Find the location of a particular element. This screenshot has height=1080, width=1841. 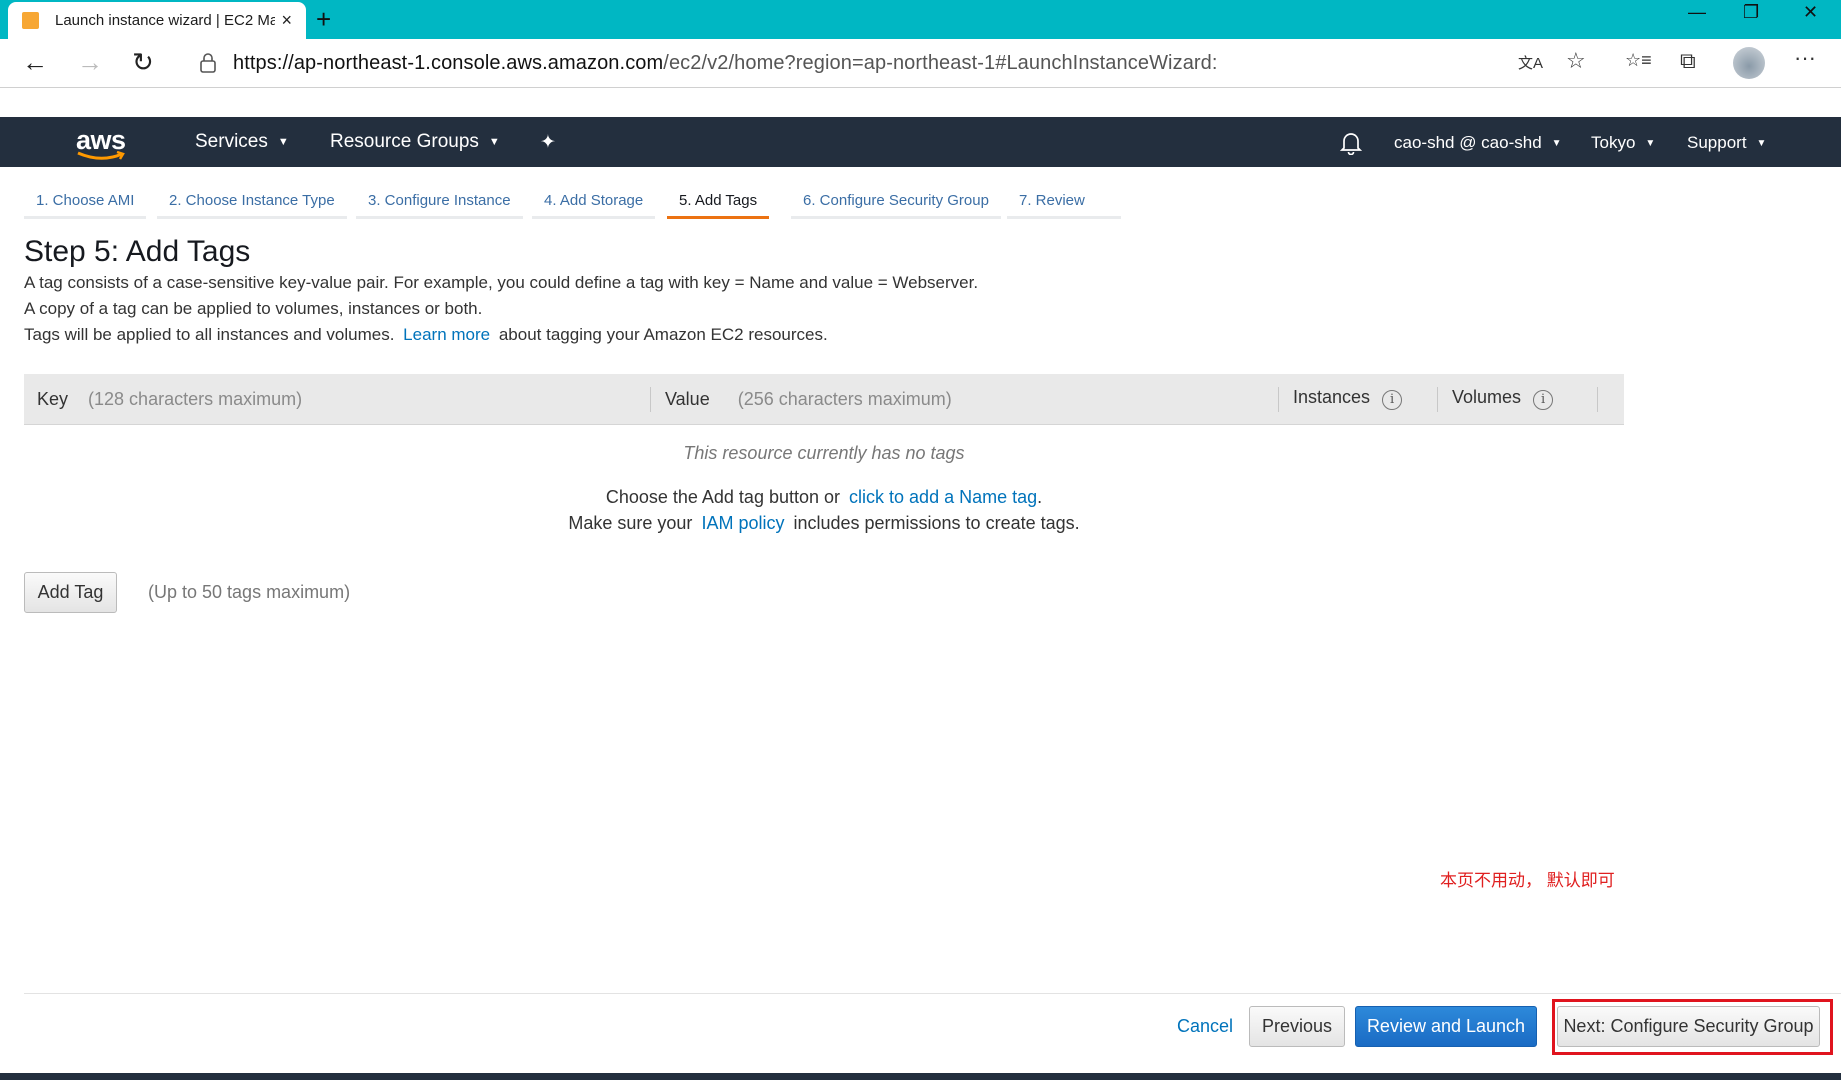

back-icon: ← is located at coordinates (35, 62).